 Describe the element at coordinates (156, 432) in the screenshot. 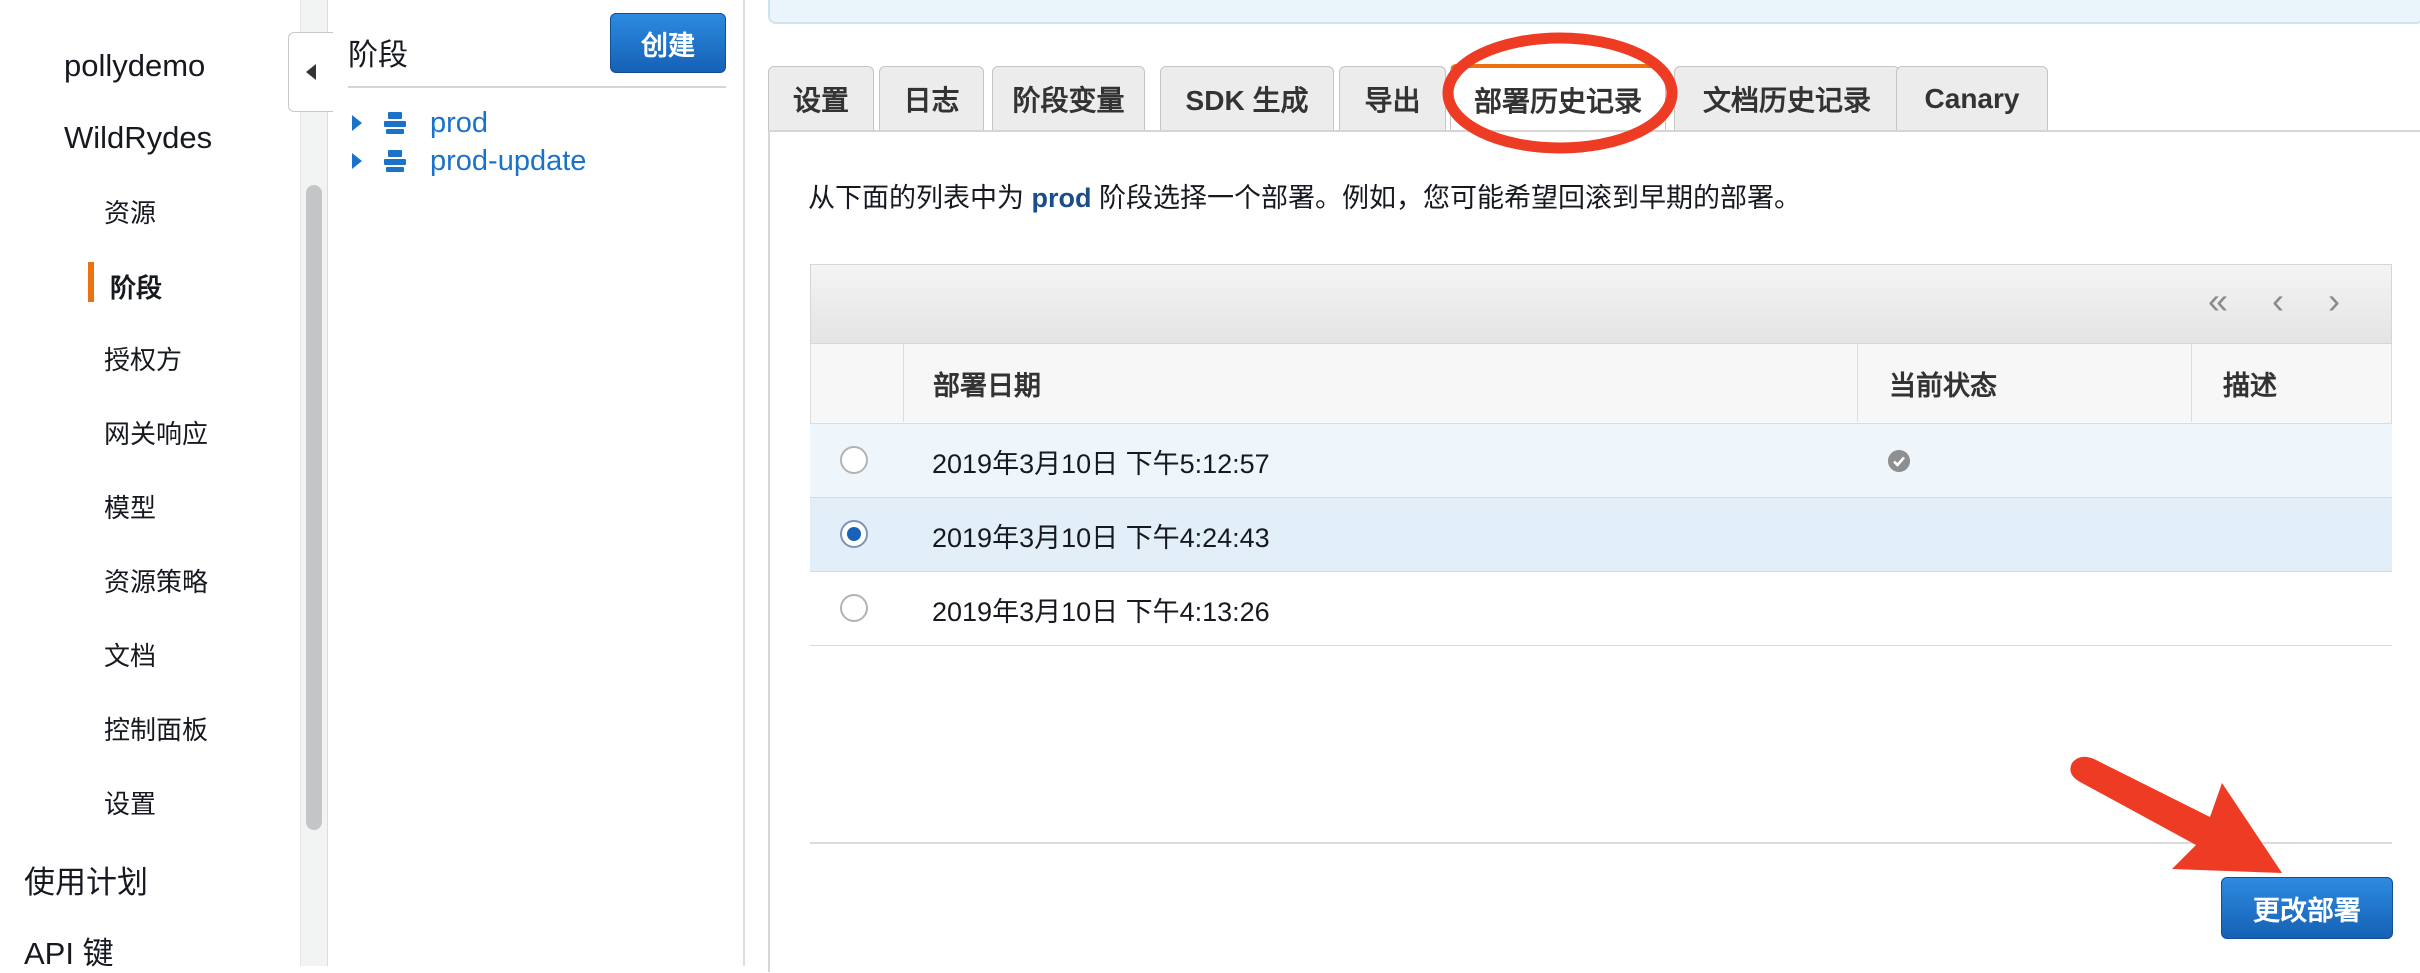

I see `nav-item-gateway-responses: 网关响应` at that location.